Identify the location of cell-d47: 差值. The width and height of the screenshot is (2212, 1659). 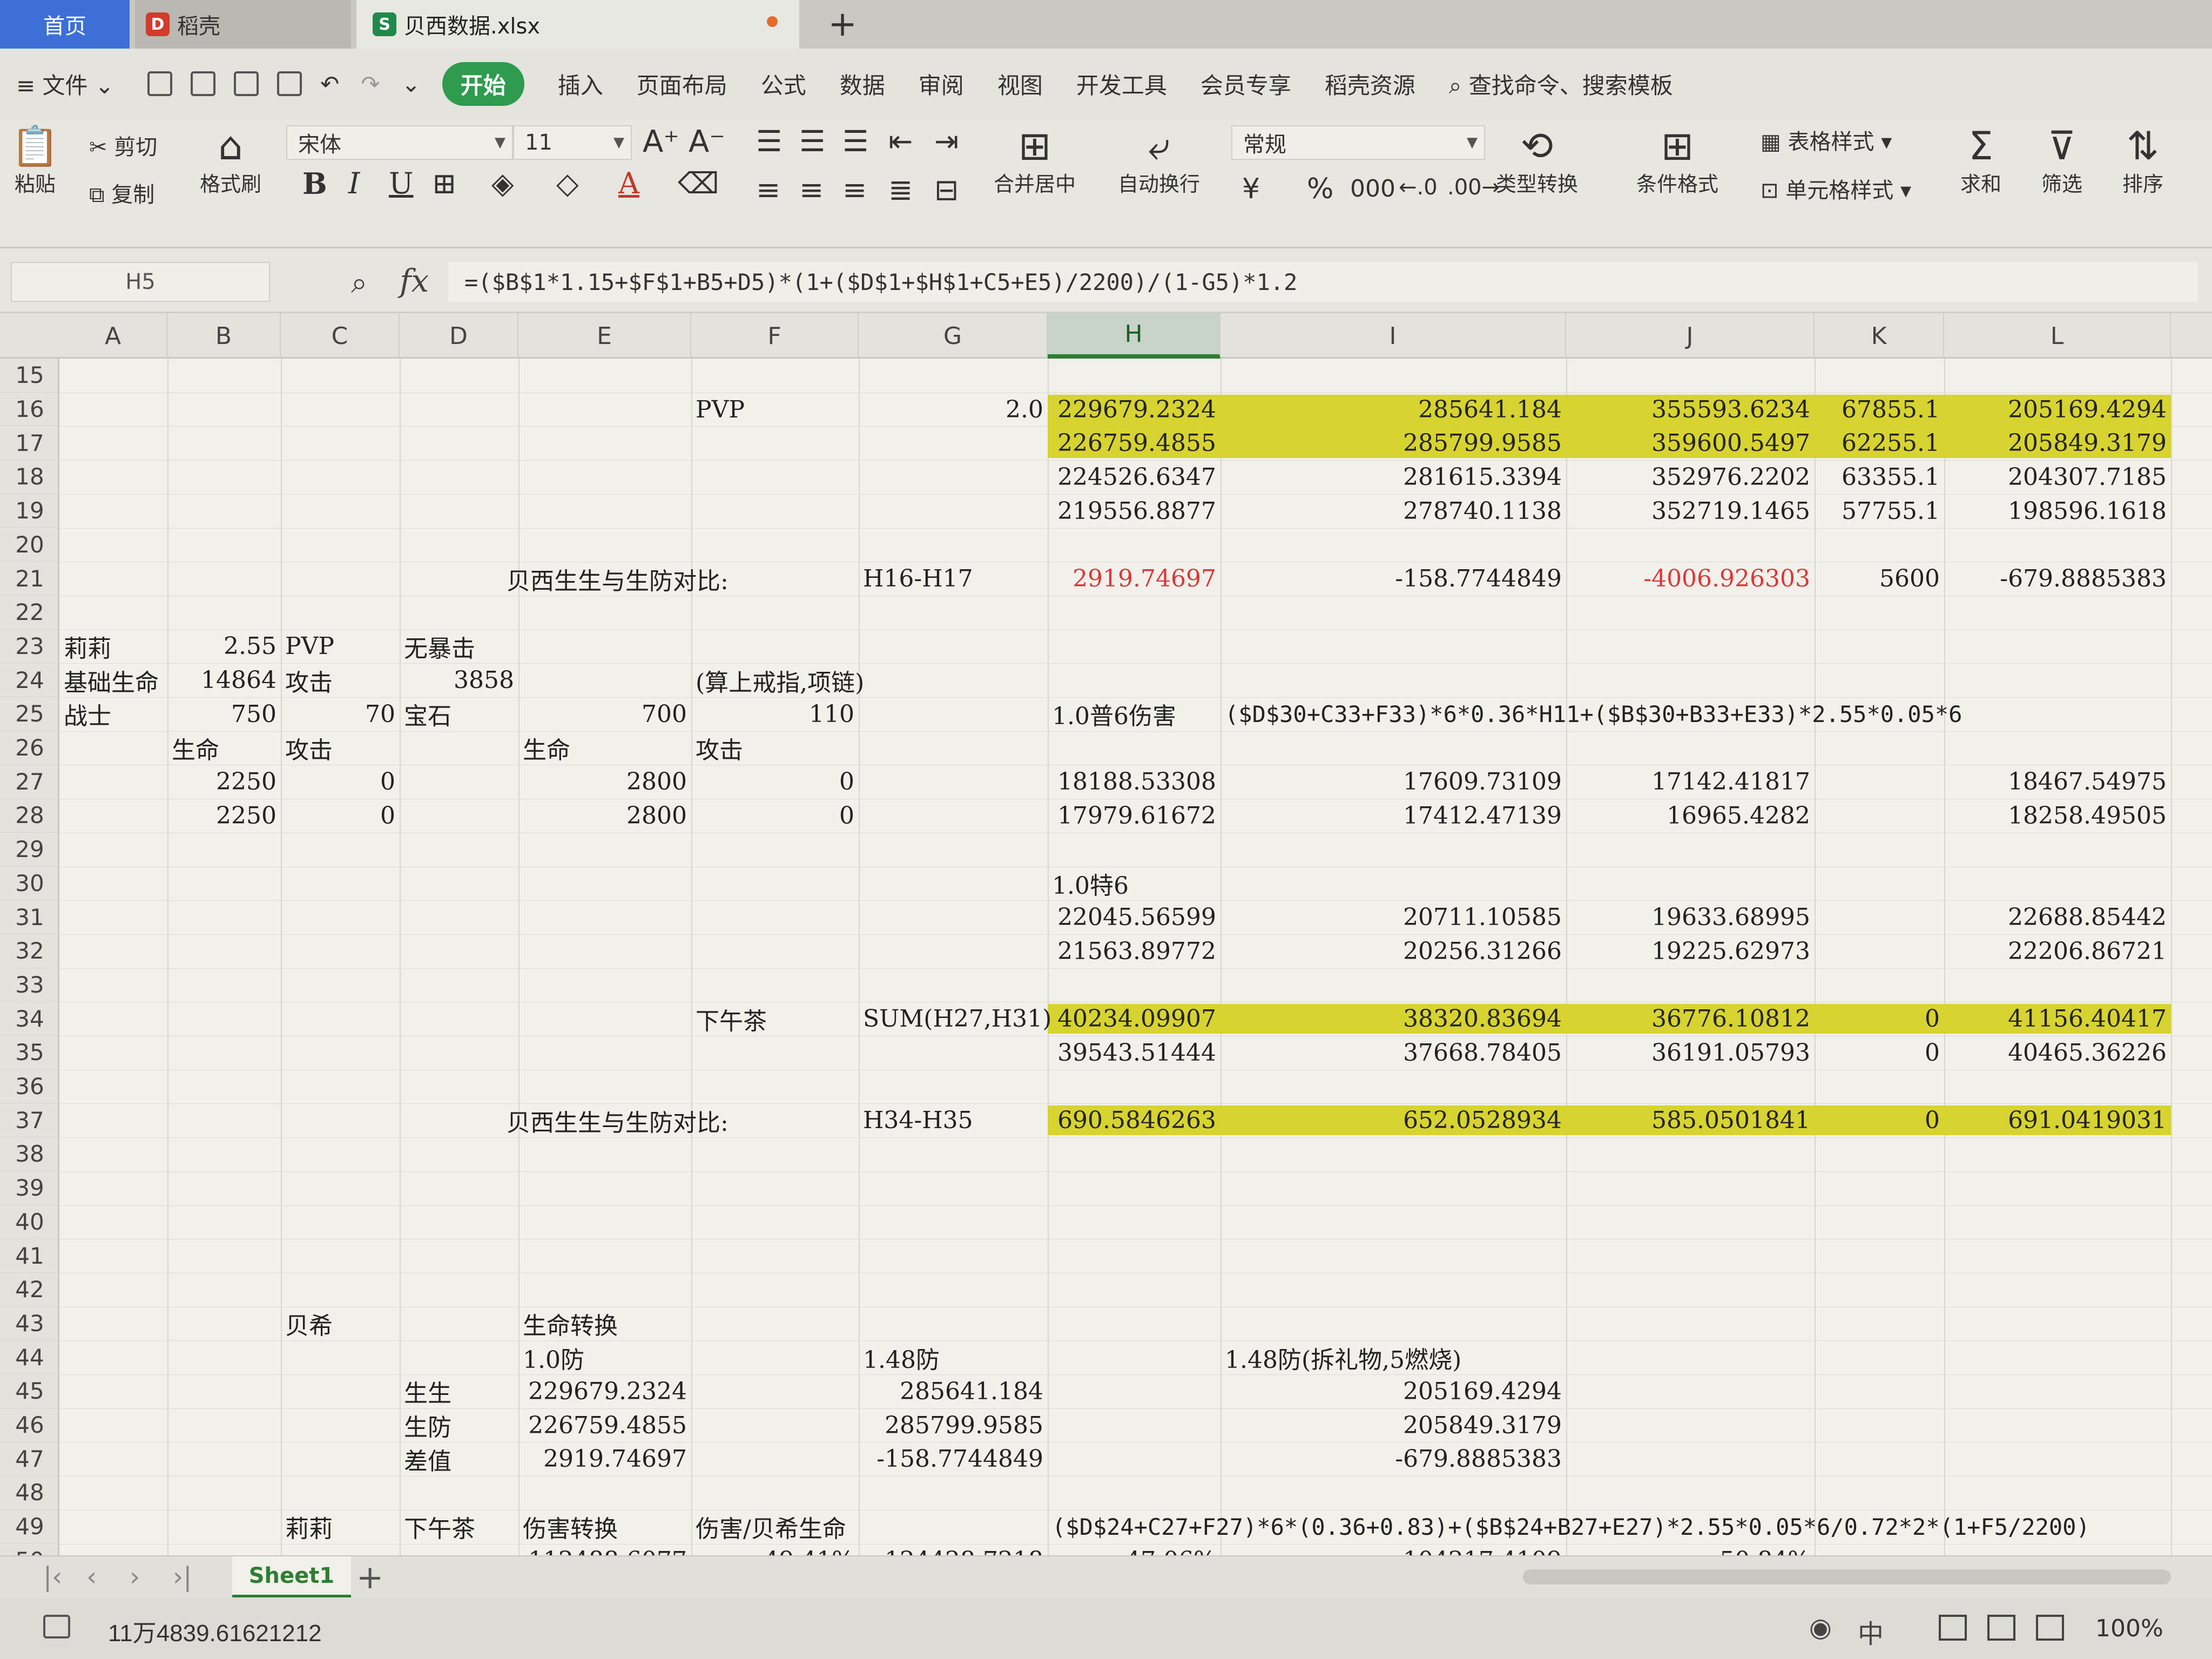
(459, 1459).